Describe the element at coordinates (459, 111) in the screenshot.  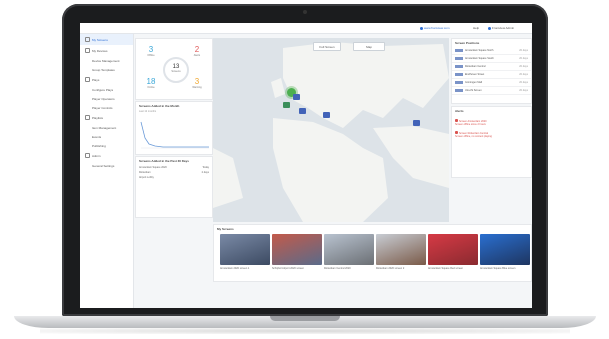
I see `alerts-title: Alerts` at that location.